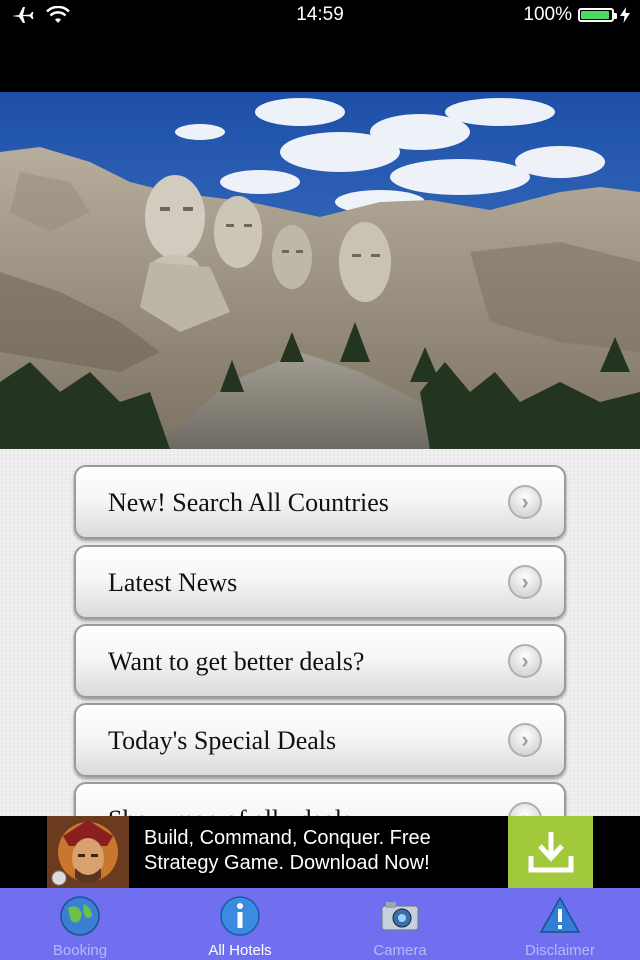 The image size is (640, 960). Describe the element at coordinates (80, 916) in the screenshot. I see `globe-icon` at that location.